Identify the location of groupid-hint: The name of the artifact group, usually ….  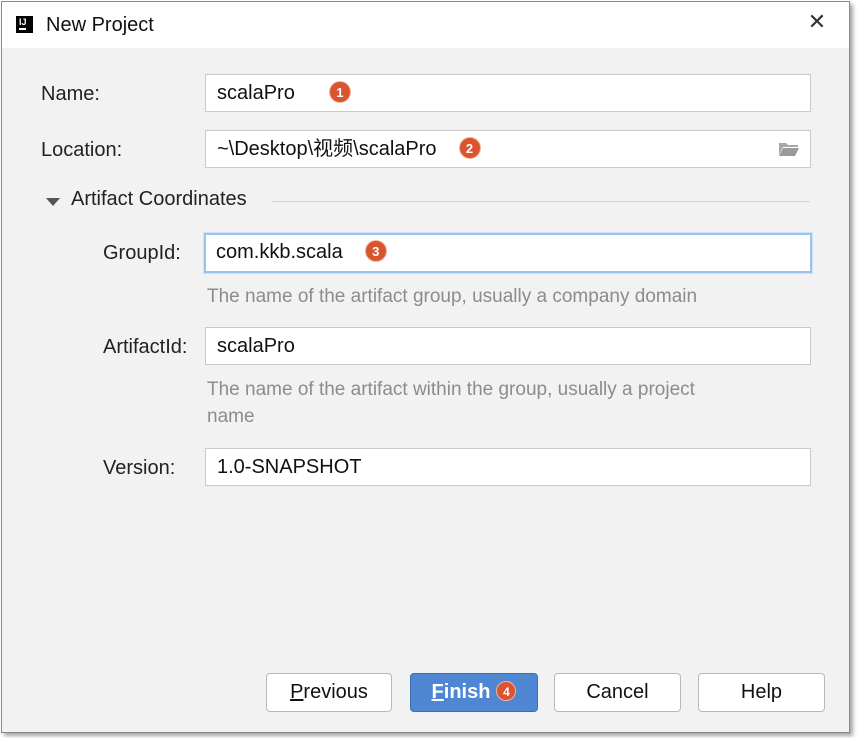
(452, 296).